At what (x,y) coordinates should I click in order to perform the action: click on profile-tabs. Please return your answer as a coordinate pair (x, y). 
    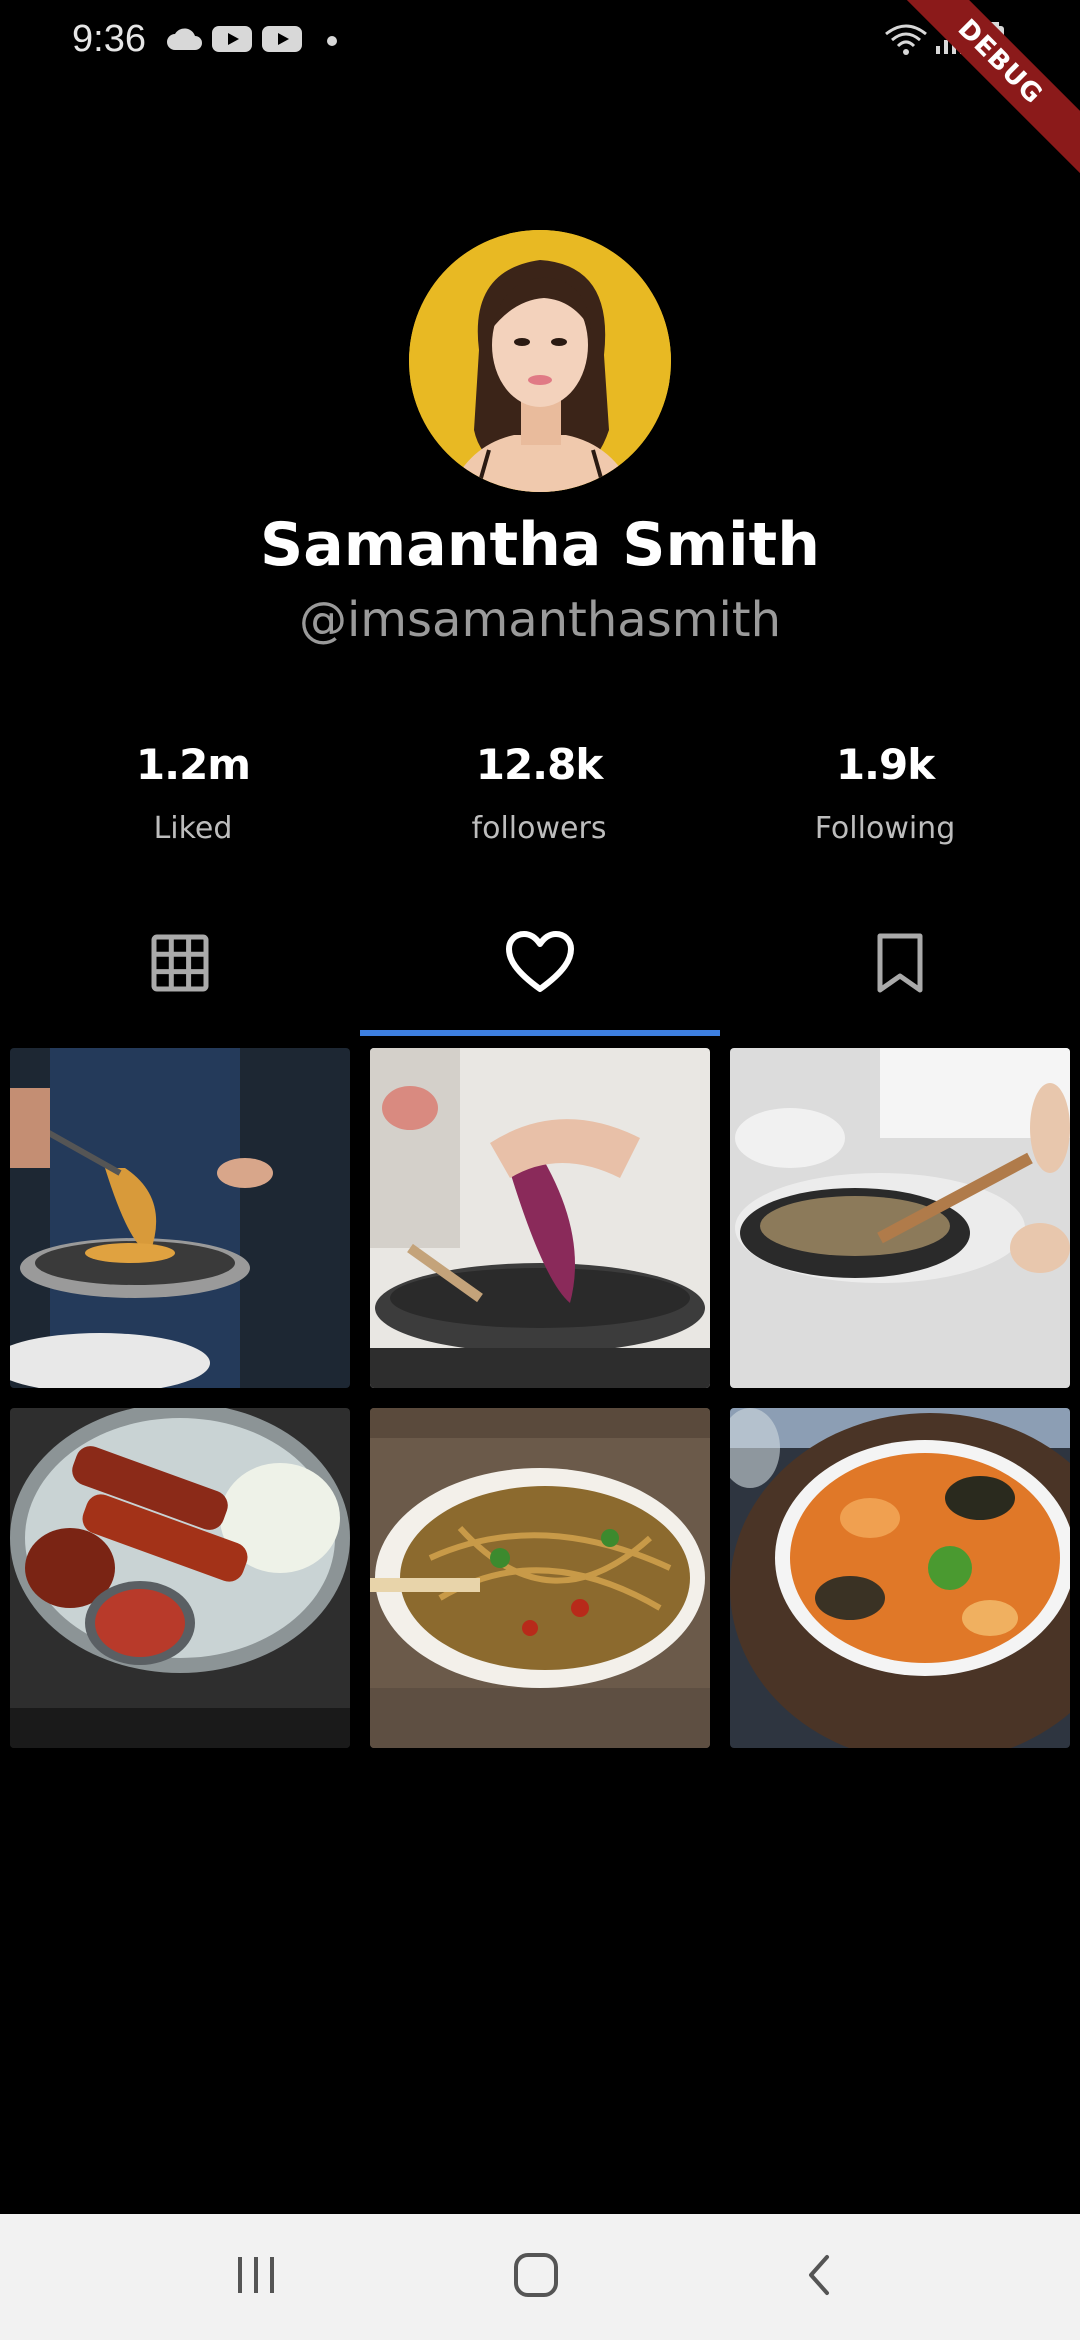
    Looking at the image, I should click on (540, 970).